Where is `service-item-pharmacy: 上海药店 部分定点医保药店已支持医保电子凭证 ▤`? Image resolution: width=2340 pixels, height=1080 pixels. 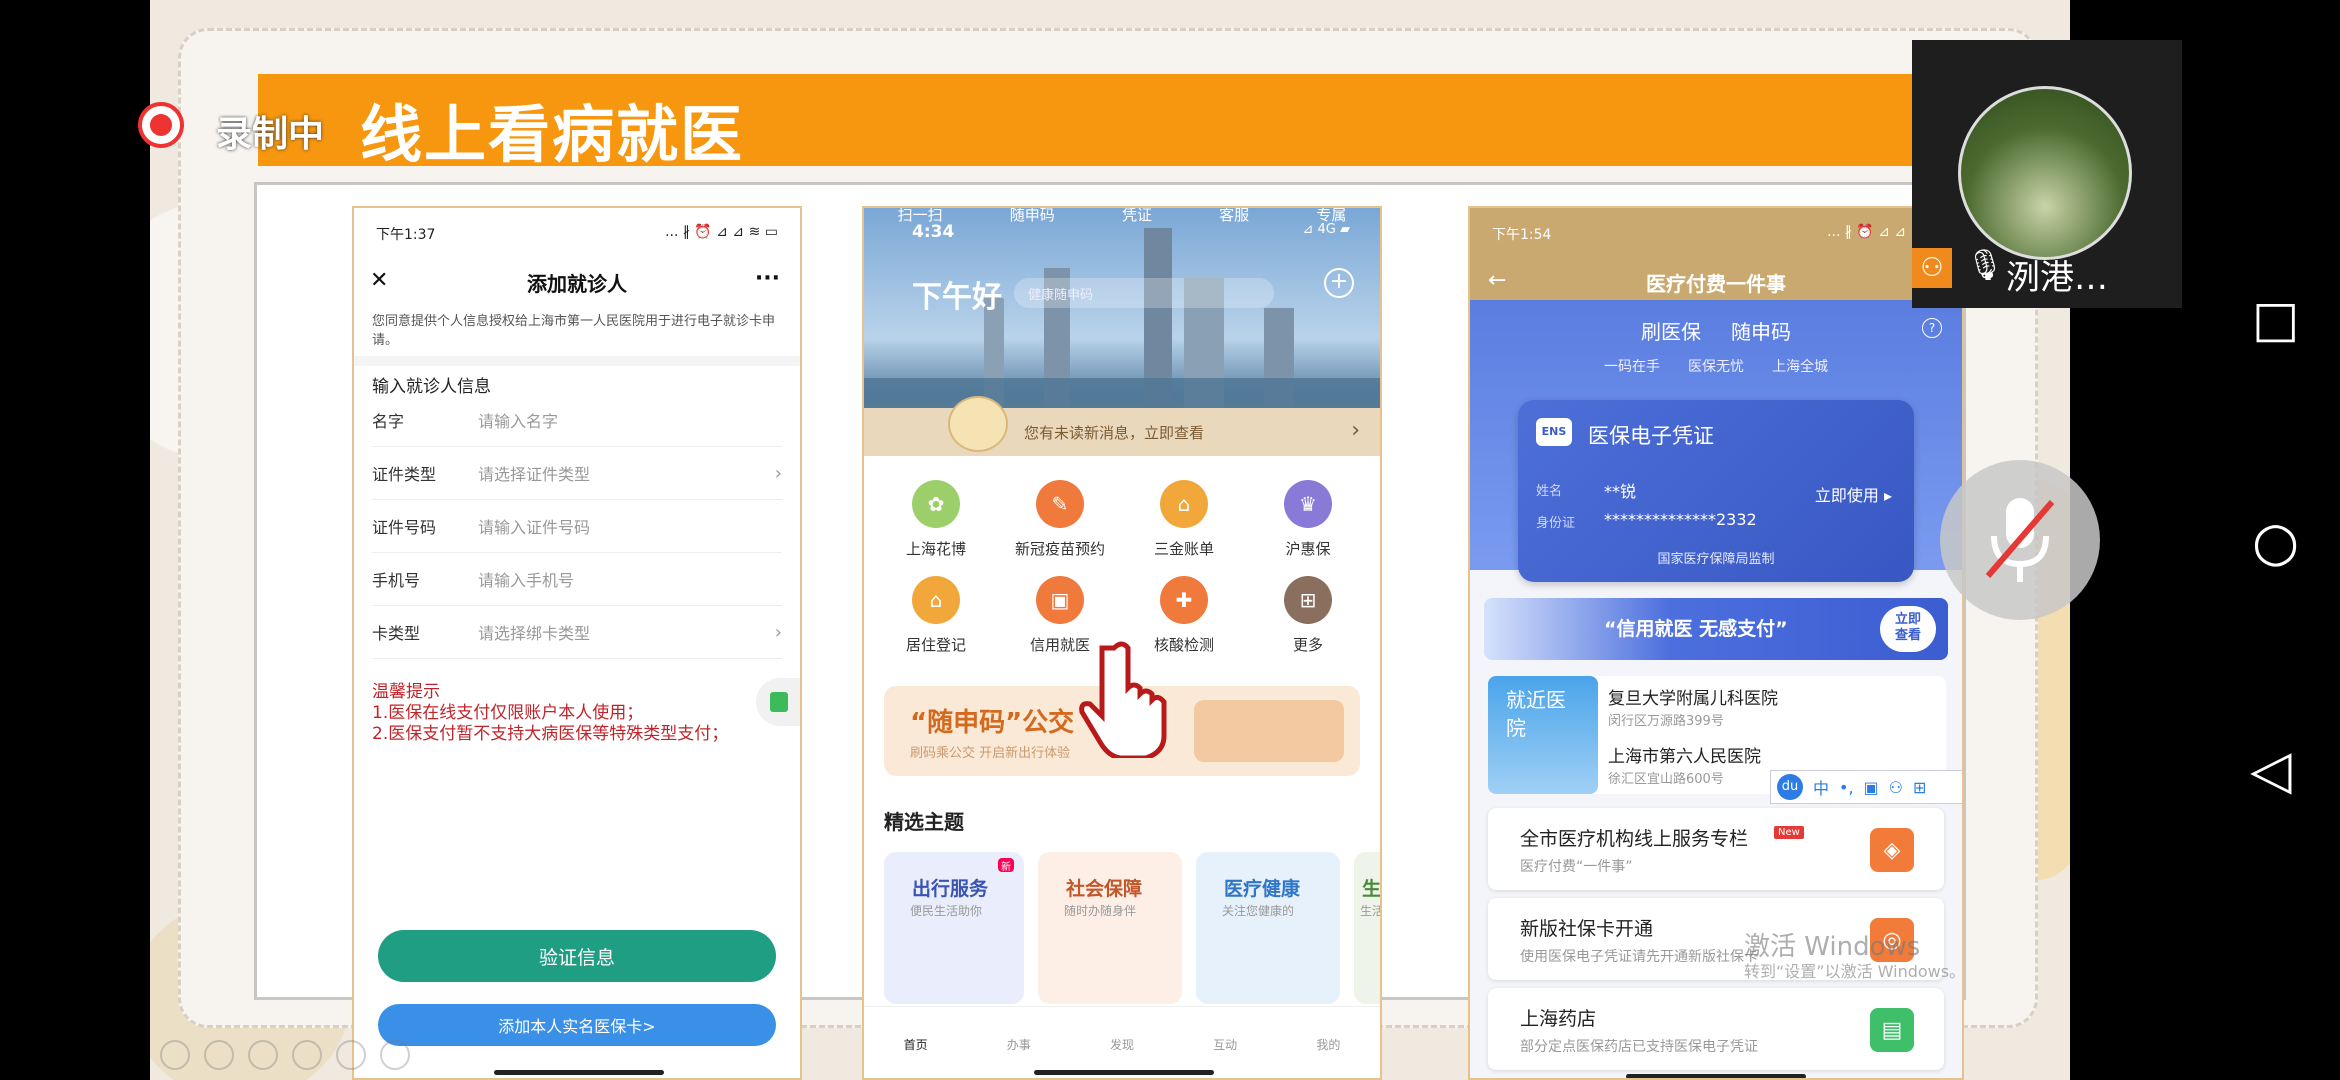 service-item-pharmacy: 上海药店 部分定点医保药店已支持医保电子凭证 ▤ is located at coordinates (1716, 1029).